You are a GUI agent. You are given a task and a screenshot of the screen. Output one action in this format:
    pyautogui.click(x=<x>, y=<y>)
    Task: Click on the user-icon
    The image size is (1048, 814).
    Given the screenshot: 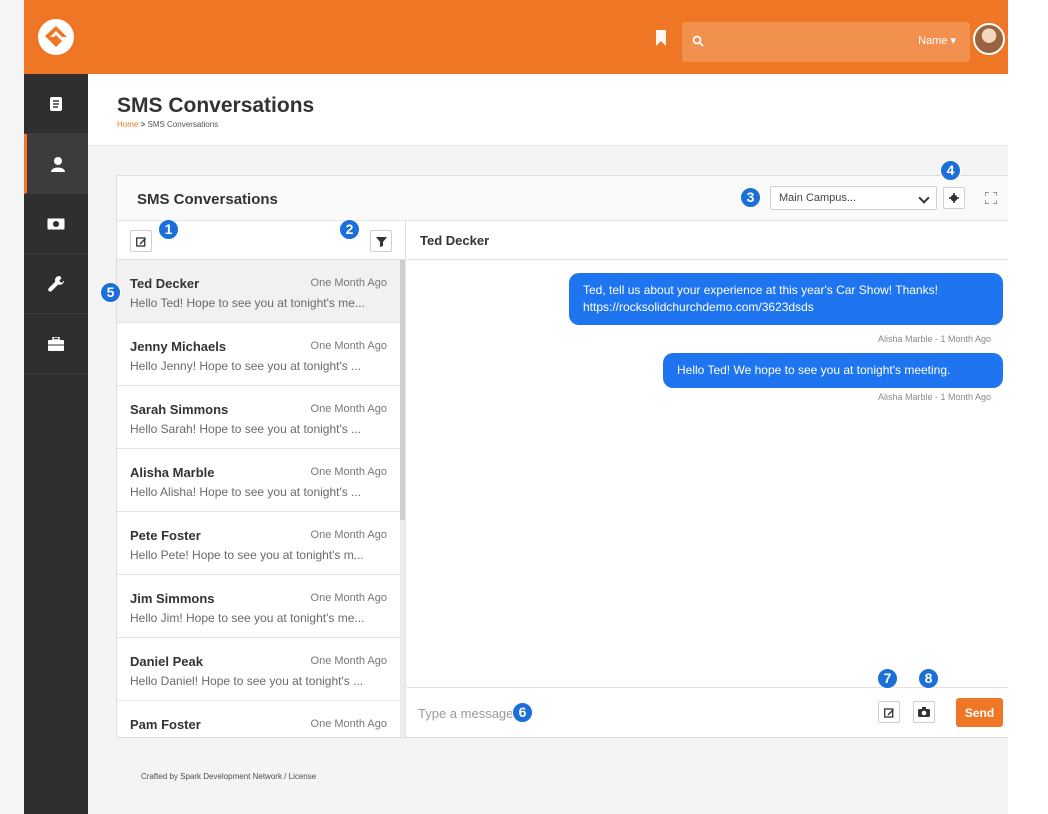 What is the action you would take?
    pyautogui.click(x=57, y=164)
    